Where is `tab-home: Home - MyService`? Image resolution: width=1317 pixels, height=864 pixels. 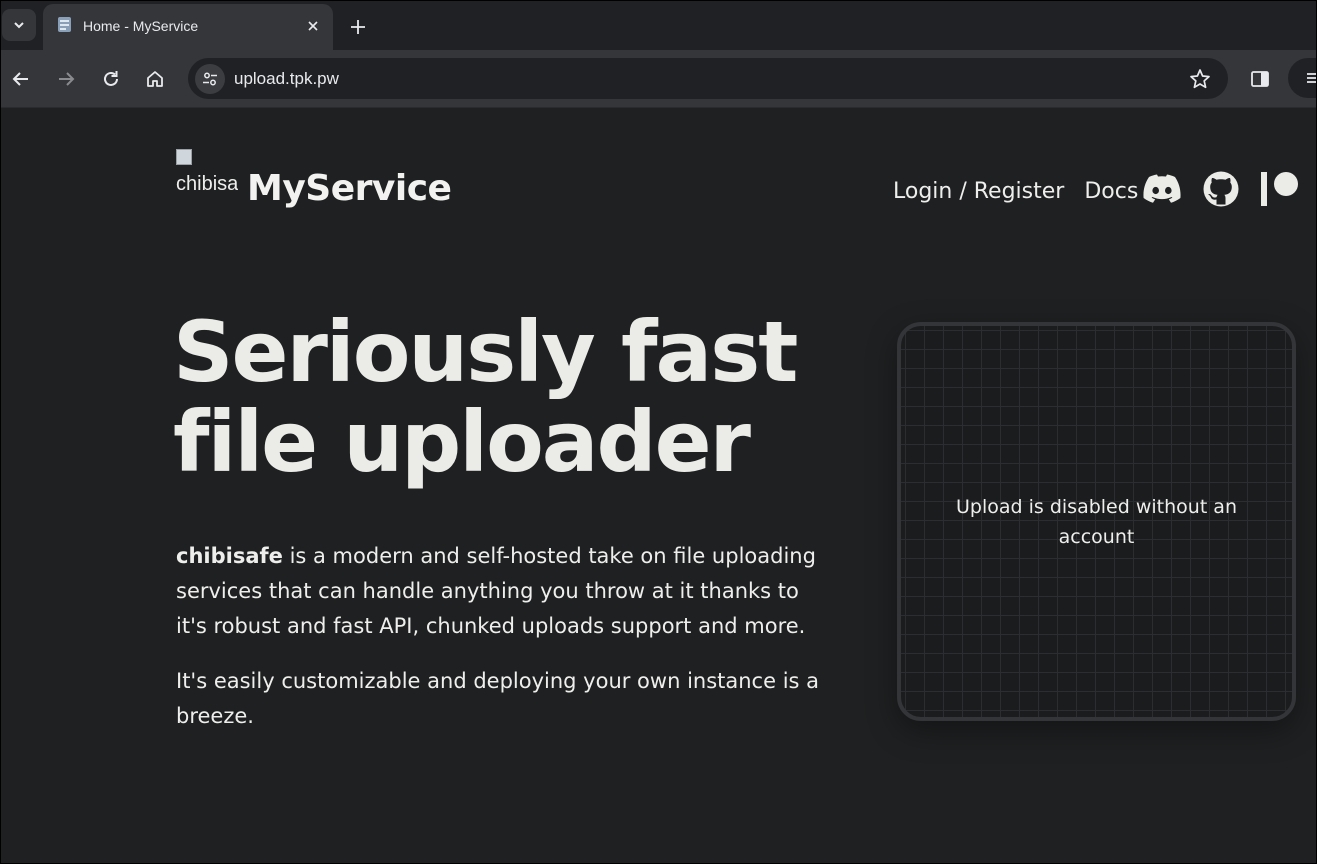 tab-home: Home - MyService is located at coordinates (188, 27).